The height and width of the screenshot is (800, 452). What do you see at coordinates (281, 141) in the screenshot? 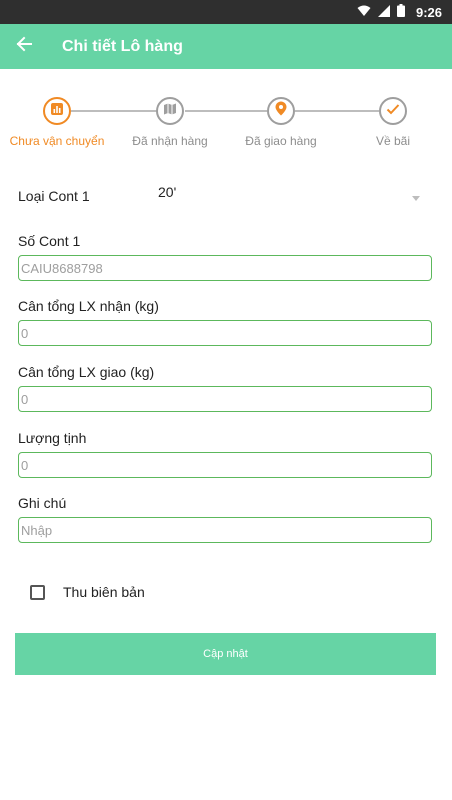
I see `step-label: Đã giao hàng` at bounding box center [281, 141].